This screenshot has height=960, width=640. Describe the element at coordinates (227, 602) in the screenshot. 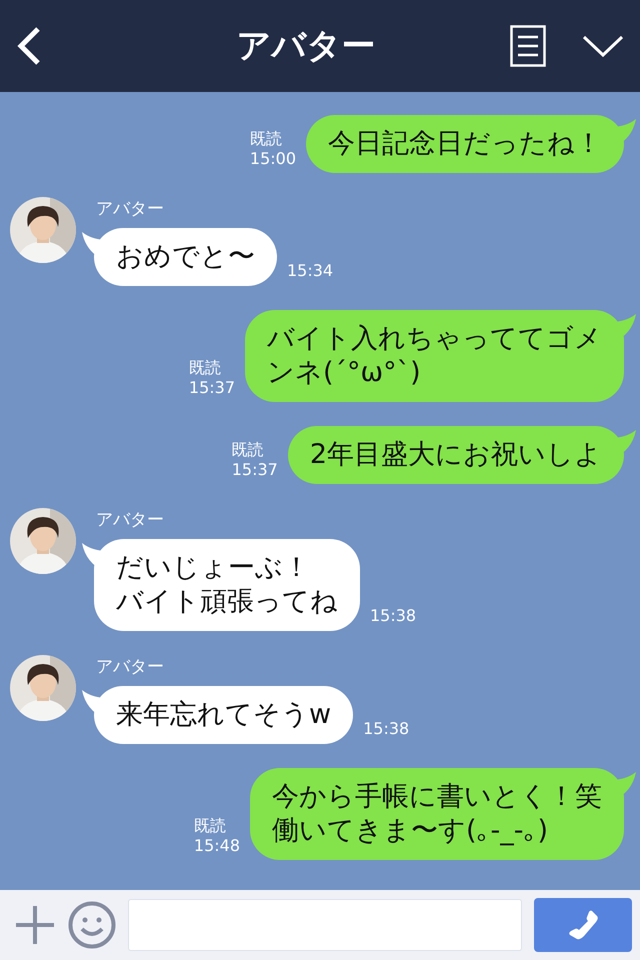

I see `message-text: バイト頑張ってね` at that location.